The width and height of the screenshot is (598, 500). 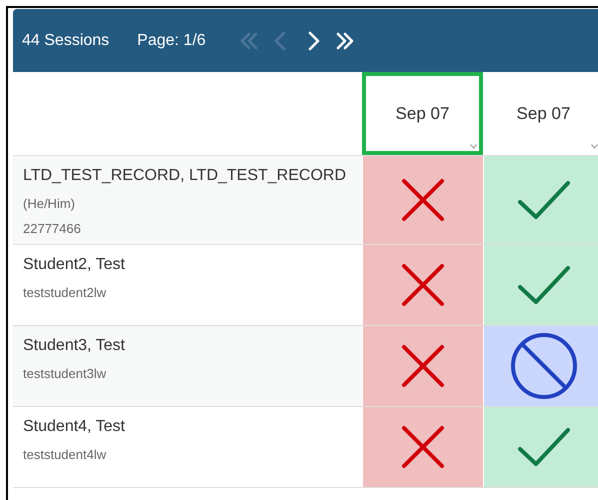 What do you see at coordinates (66, 41) in the screenshot?
I see `session-count: 44 Sessions` at bounding box center [66, 41].